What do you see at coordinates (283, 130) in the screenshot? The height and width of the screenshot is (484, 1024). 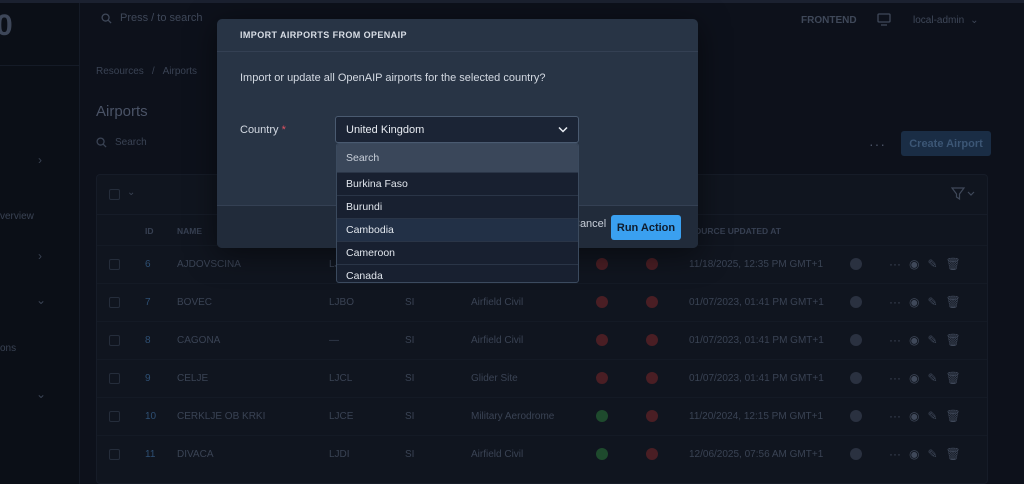 I see `required-marker: *` at bounding box center [283, 130].